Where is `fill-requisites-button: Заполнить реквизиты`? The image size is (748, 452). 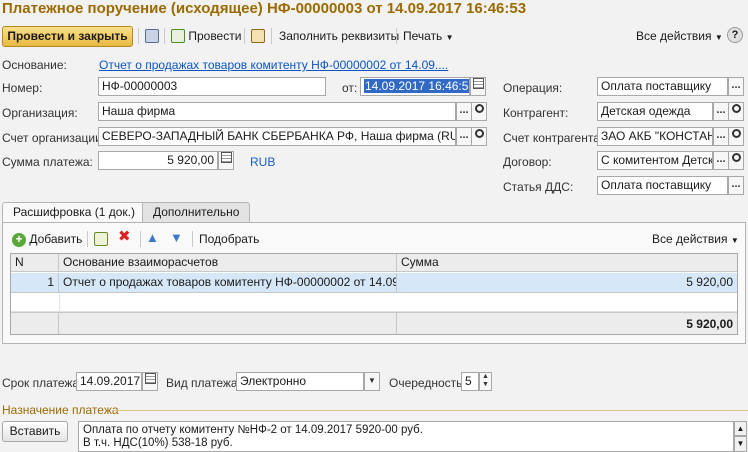 fill-requisites-button: Заполнить реквизиты is located at coordinates (339, 37).